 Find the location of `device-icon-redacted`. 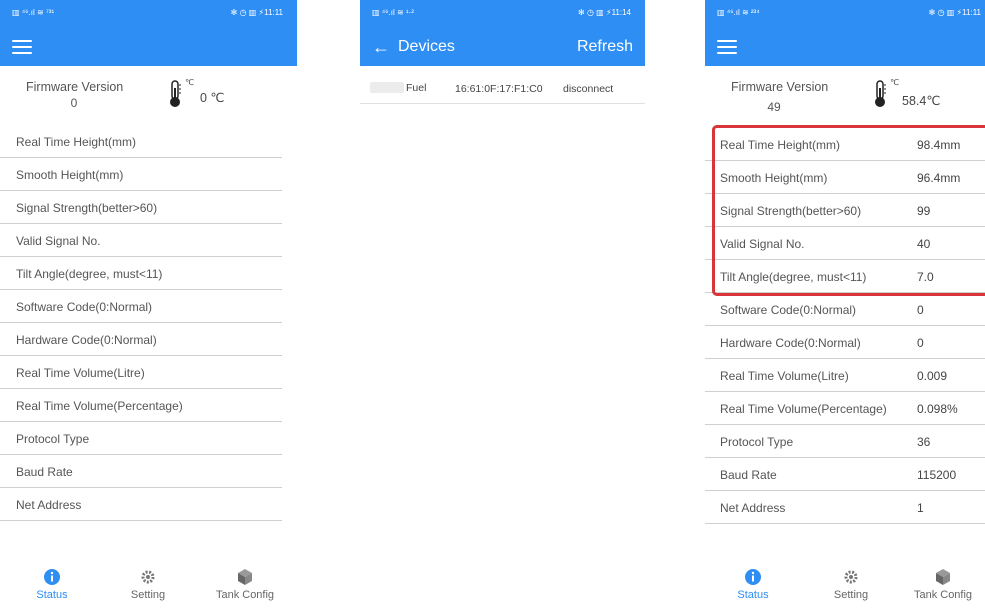

device-icon-redacted is located at coordinates (387, 87).